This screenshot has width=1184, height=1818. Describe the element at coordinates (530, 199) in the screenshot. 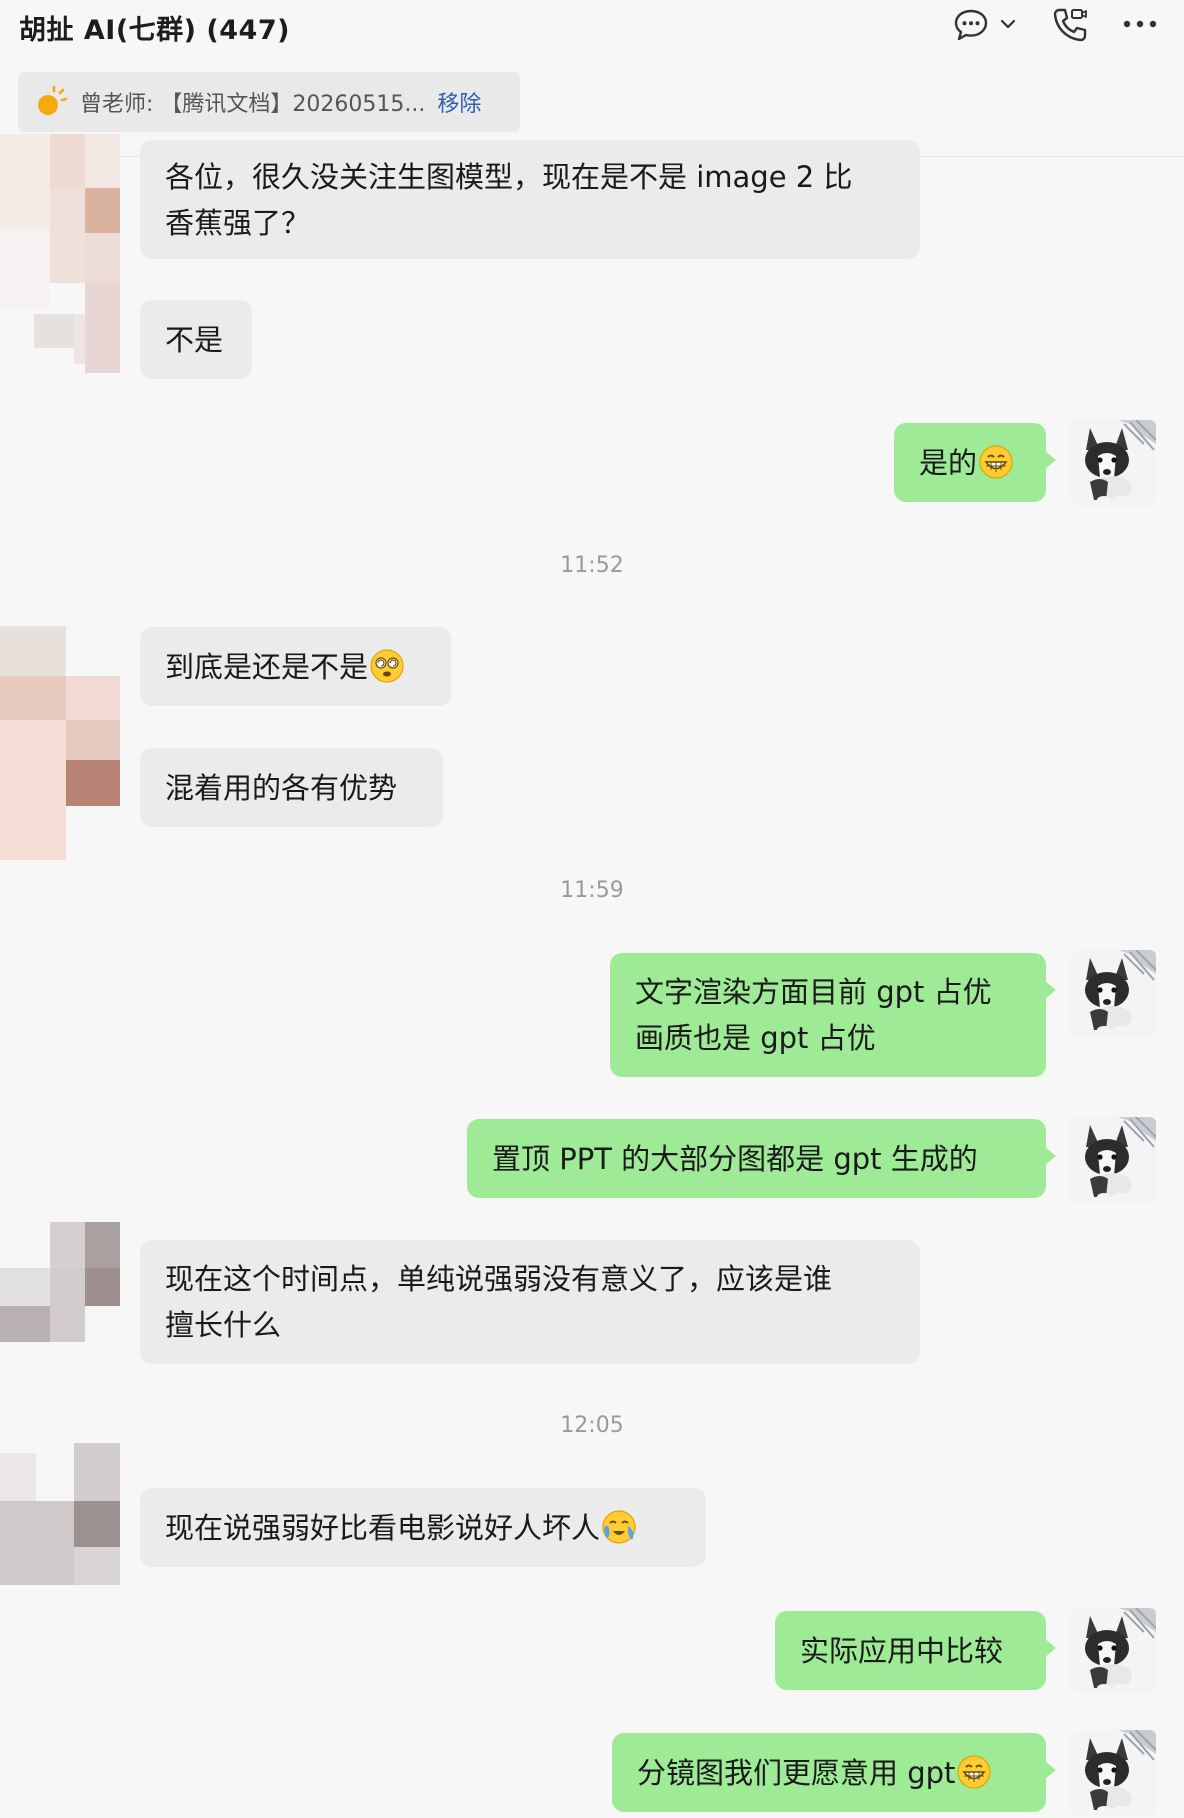

I see `message-bubble-incoming: 各位，很久没关注生图模型，现在是不是 image 2 比 香蕉强了？` at that location.